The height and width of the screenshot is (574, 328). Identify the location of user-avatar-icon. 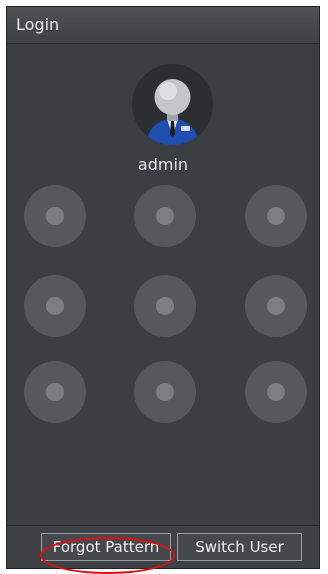
(172, 104).